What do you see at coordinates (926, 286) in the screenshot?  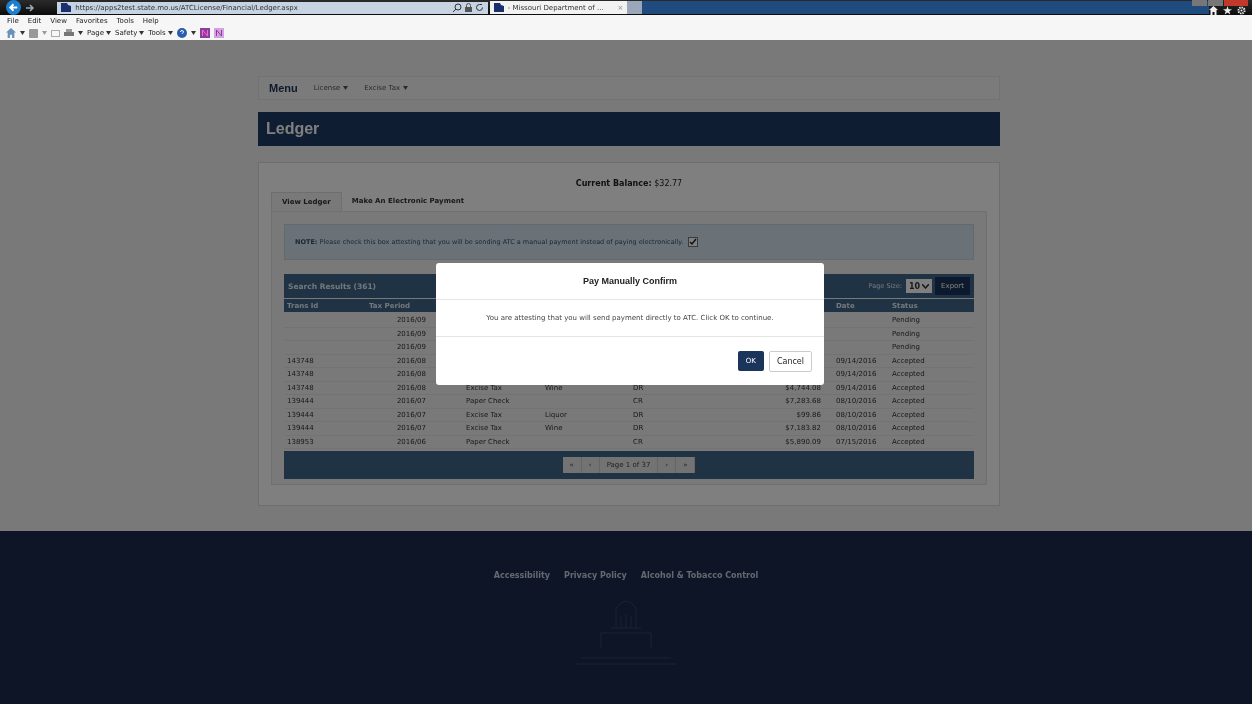 I see `chevron-down-icon` at bounding box center [926, 286].